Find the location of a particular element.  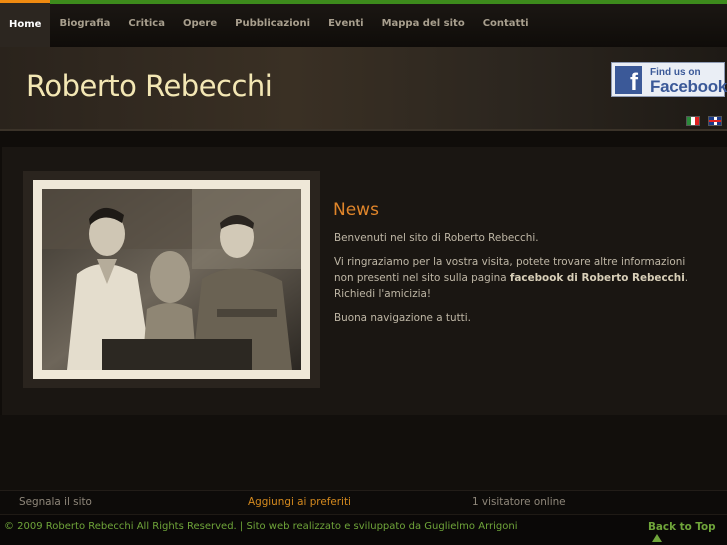

site-title: Roberto Rebecchi is located at coordinates (149, 86).